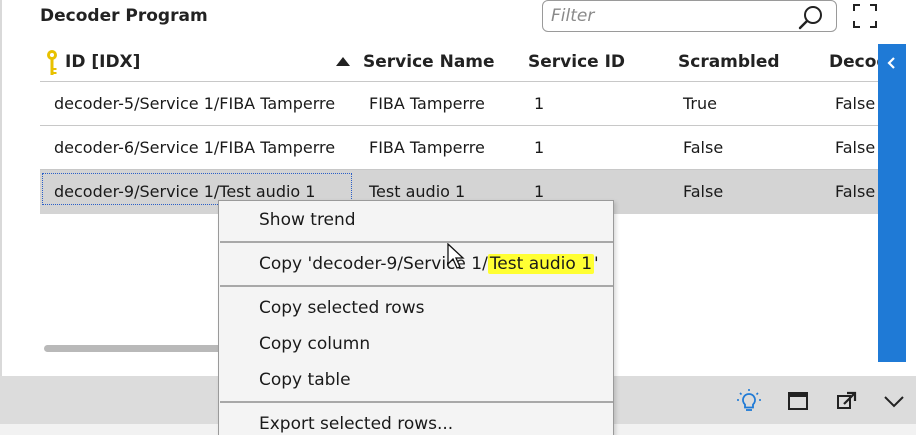 Image resolution: width=916 pixels, height=435 pixels. Describe the element at coordinates (596, 264) in the screenshot. I see `copy-value-suffix: '` at that location.